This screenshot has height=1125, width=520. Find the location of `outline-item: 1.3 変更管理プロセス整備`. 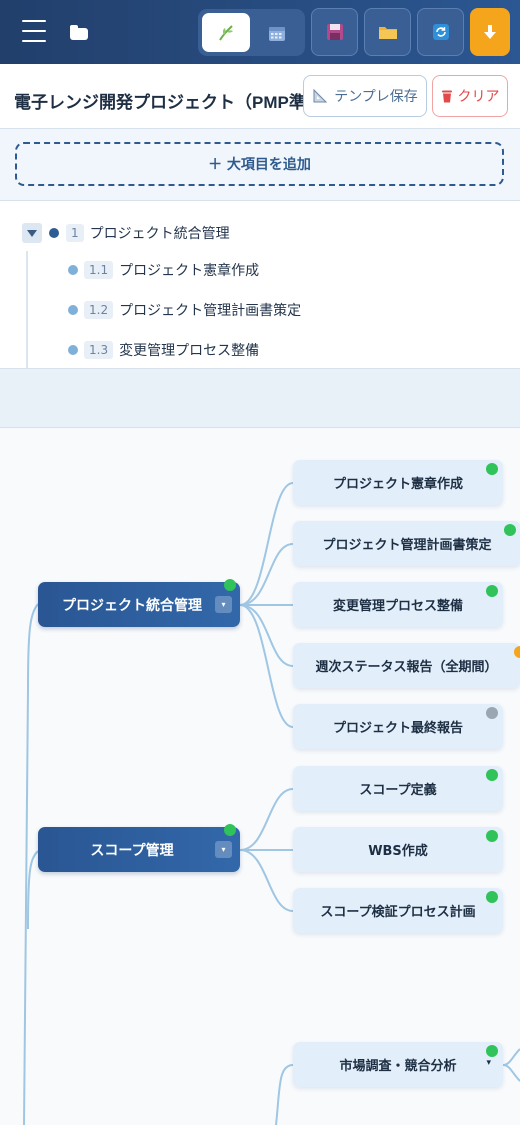

outline-item: 1.3 変更管理プロセス整備 is located at coordinates (163, 350).